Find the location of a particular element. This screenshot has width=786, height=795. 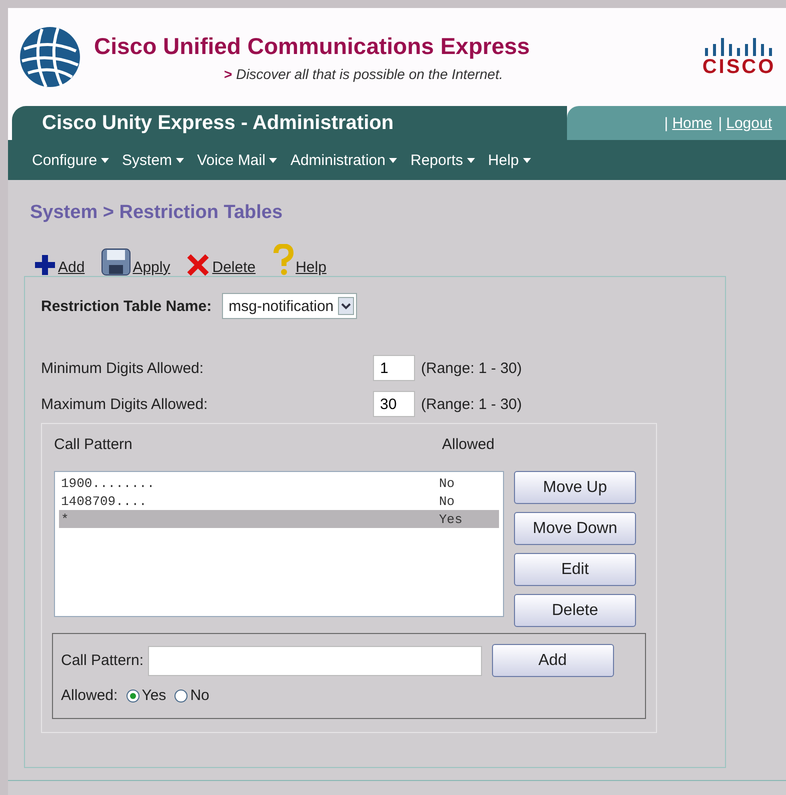

globe-logo-icon is located at coordinates (50, 57).